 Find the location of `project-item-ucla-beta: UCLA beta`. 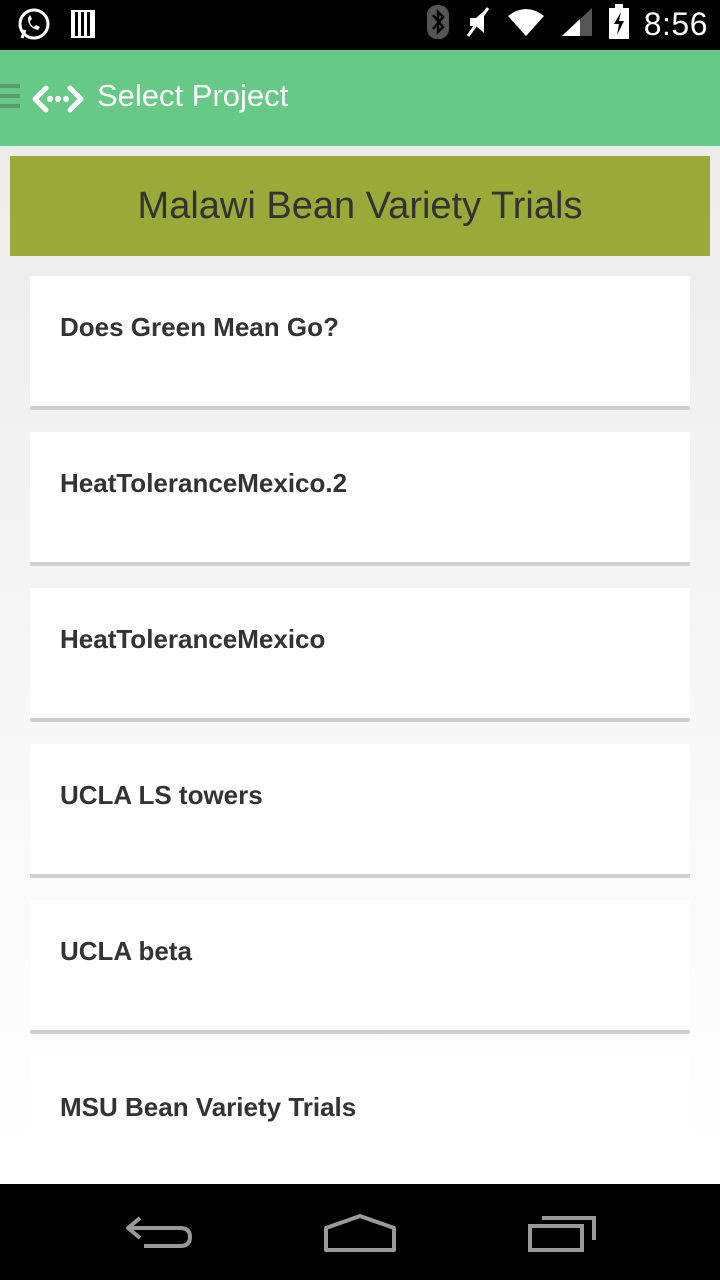

project-item-ucla-beta: UCLA beta is located at coordinates (360, 967).